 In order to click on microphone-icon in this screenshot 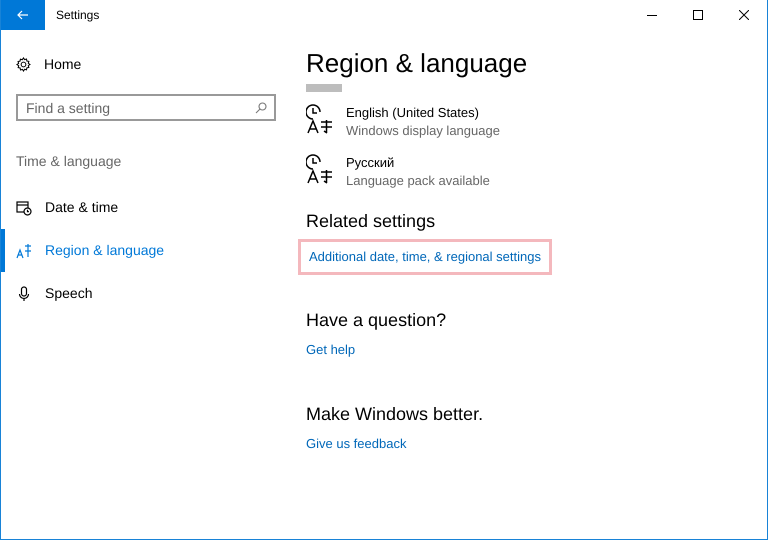, I will do `click(24, 294)`.